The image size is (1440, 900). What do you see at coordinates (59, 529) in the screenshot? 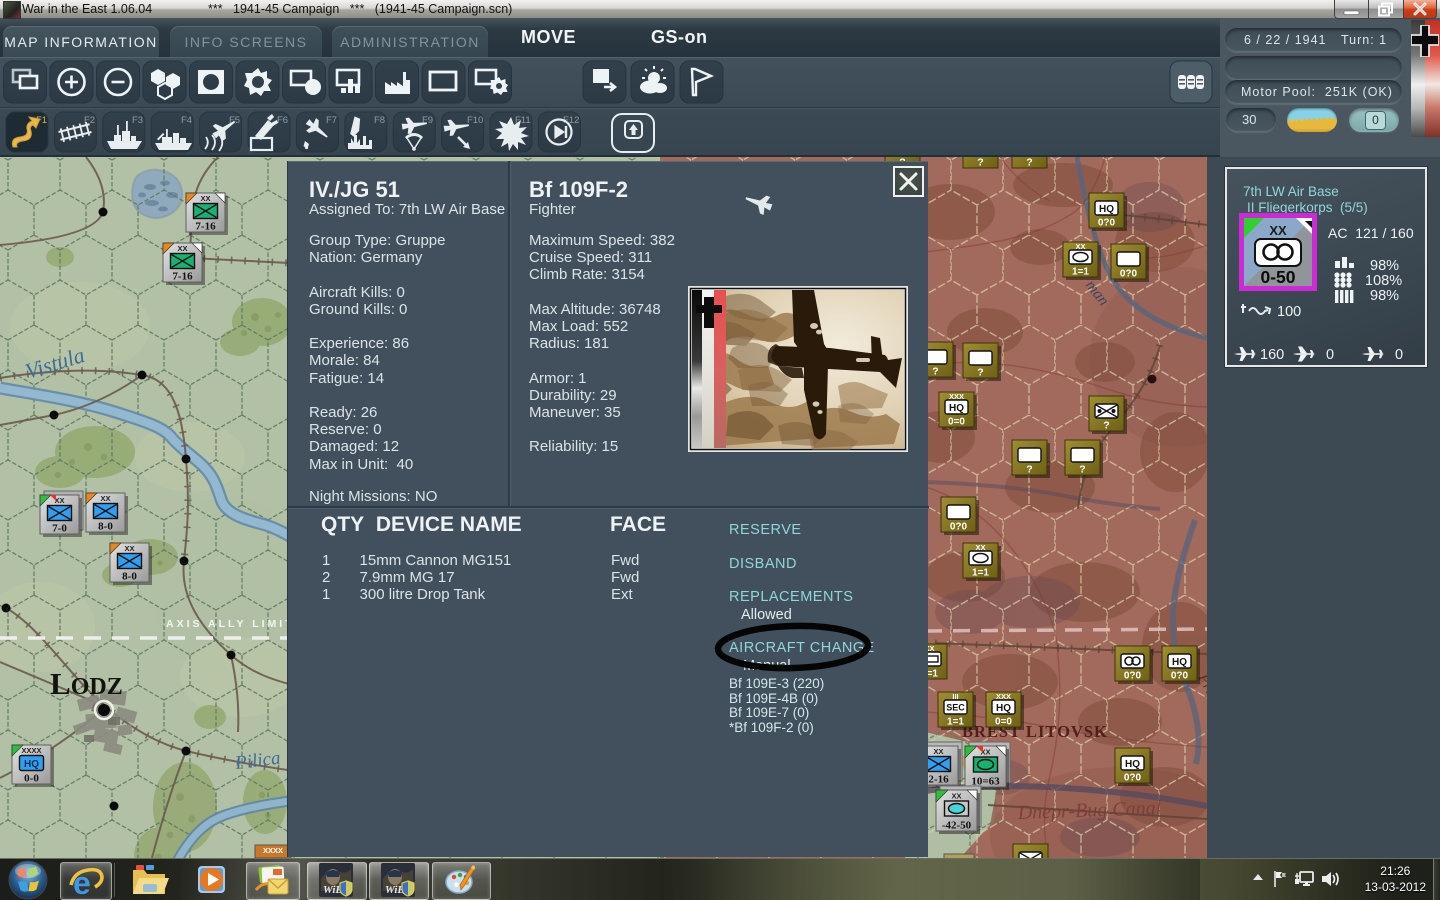
I see `svg-text: 7-0` at bounding box center [59, 529].